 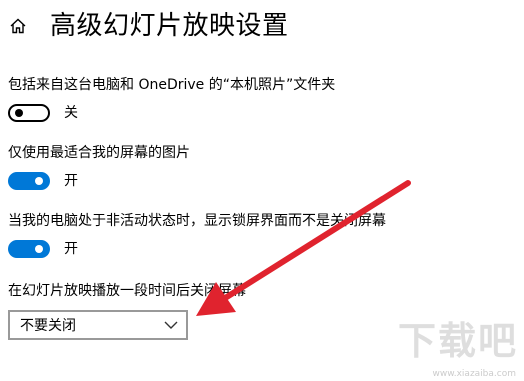 What do you see at coordinates (171, 101) in the screenshot?
I see `setting-include-local-photos: 包括来自这台电脑和 OneDrive 的“本机照片”文件夹 关` at bounding box center [171, 101].